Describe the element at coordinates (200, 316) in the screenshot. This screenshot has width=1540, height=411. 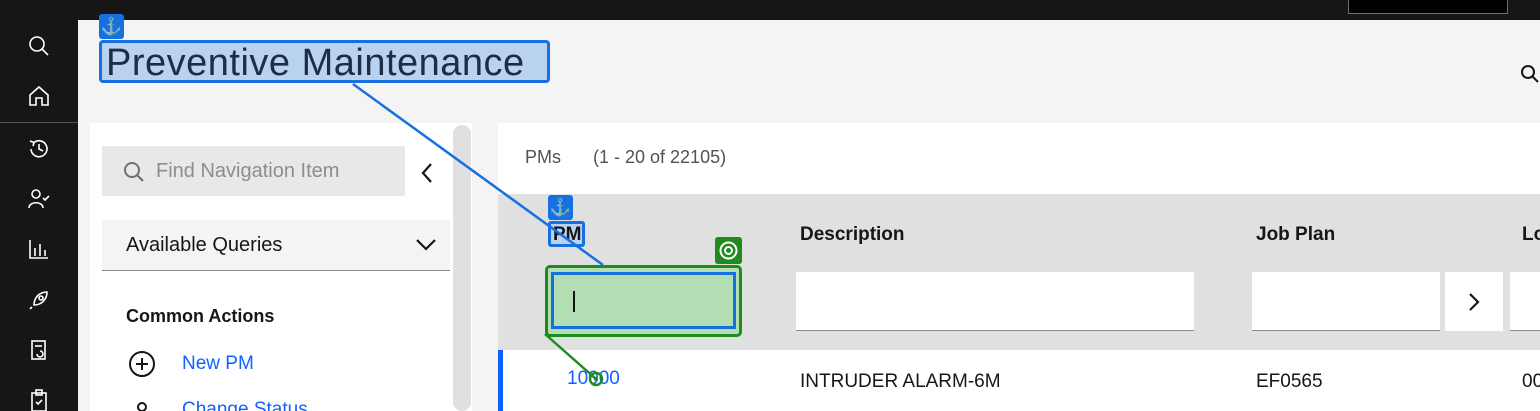
I see `common-actions-heading: Common Actions` at that location.